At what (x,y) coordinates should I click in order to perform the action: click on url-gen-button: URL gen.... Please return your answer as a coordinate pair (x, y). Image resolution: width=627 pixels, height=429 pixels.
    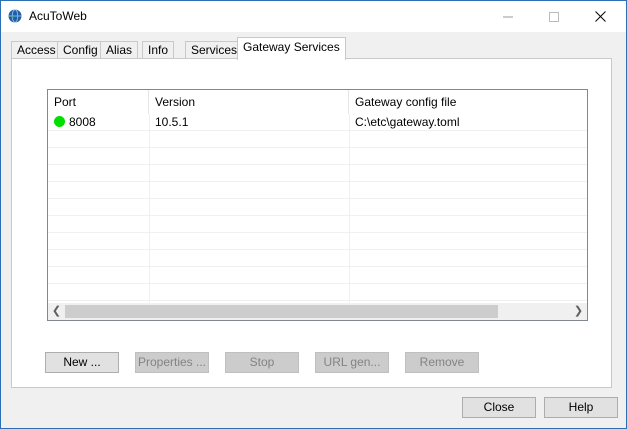
    Looking at the image, I should click on (352, 362).